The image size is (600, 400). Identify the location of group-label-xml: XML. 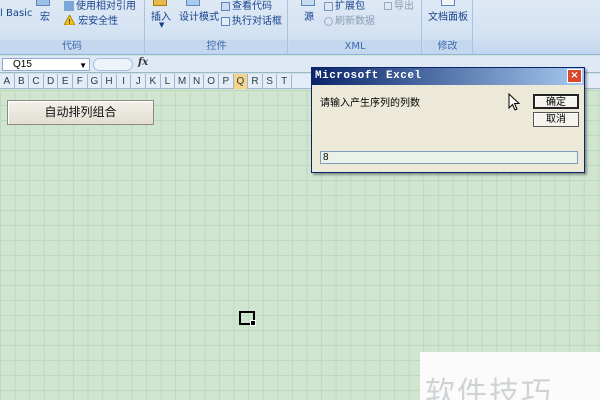
(355, 46).